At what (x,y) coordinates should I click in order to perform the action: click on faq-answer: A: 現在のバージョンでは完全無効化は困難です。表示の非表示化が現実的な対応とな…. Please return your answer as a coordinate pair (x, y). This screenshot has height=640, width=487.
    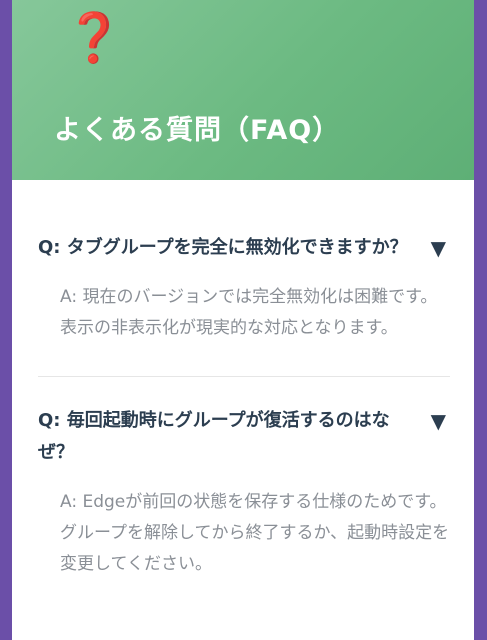
    Looking at the image, I should click on (249, 312).